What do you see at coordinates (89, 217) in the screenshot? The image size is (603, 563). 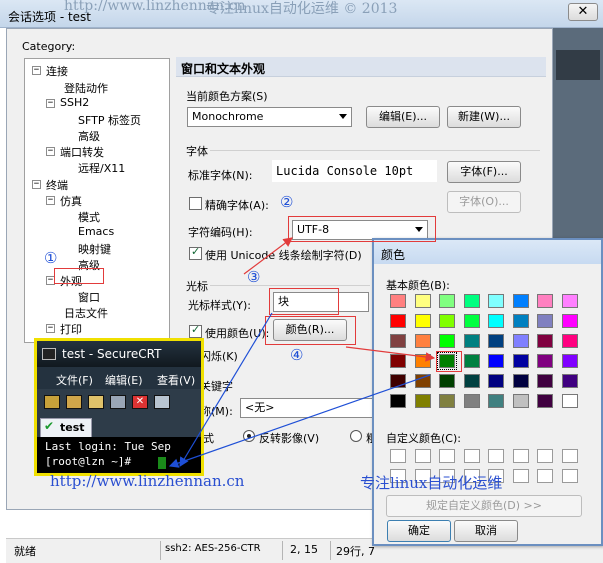 I see `tree-item: 模式` at bounding box center [89, 217].